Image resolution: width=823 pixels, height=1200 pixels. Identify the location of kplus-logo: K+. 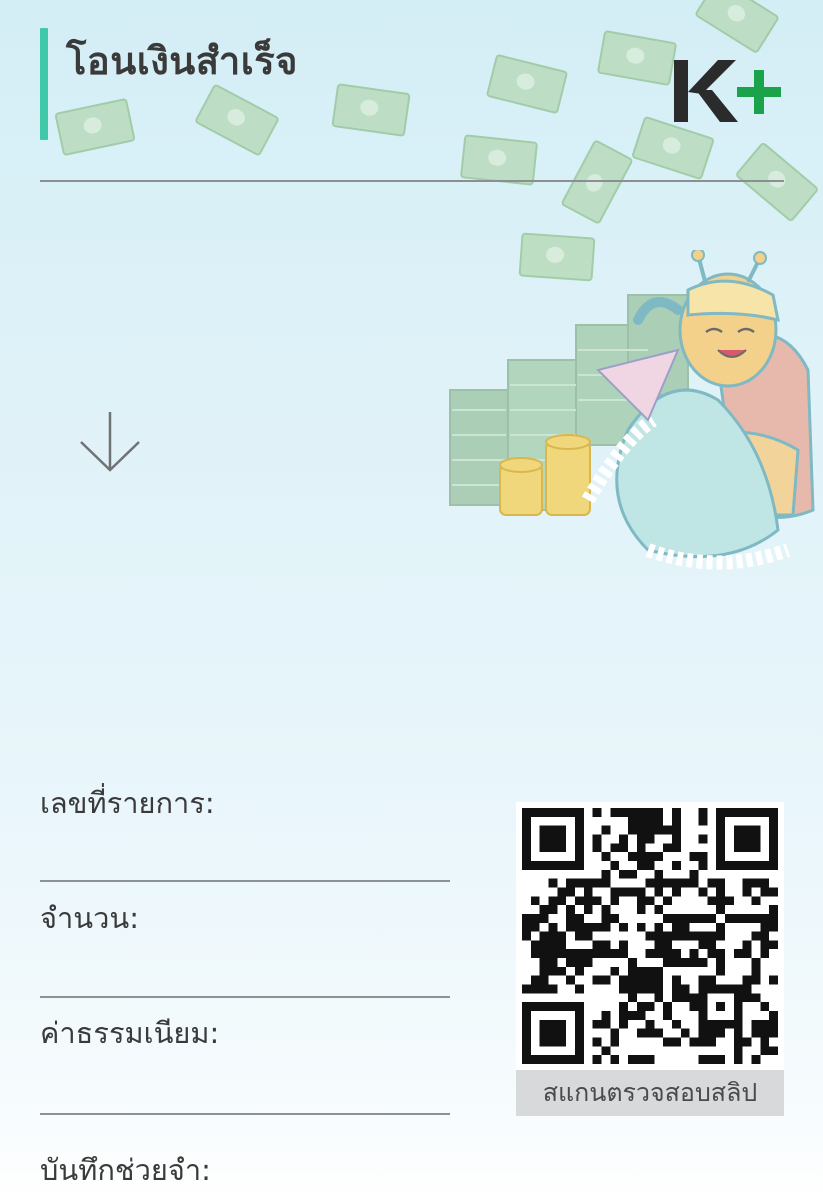
(726, 87).